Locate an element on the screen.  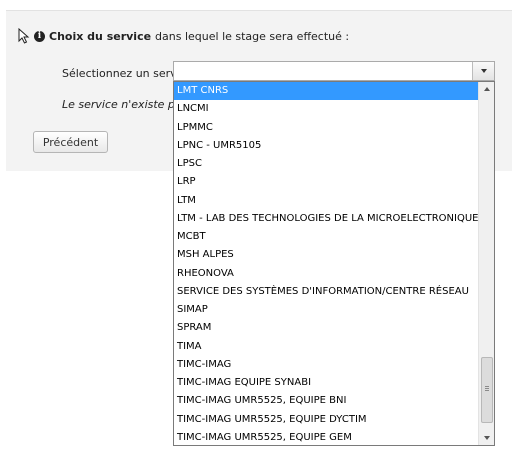
select-arrow-button is located at coordinates (483, 71).